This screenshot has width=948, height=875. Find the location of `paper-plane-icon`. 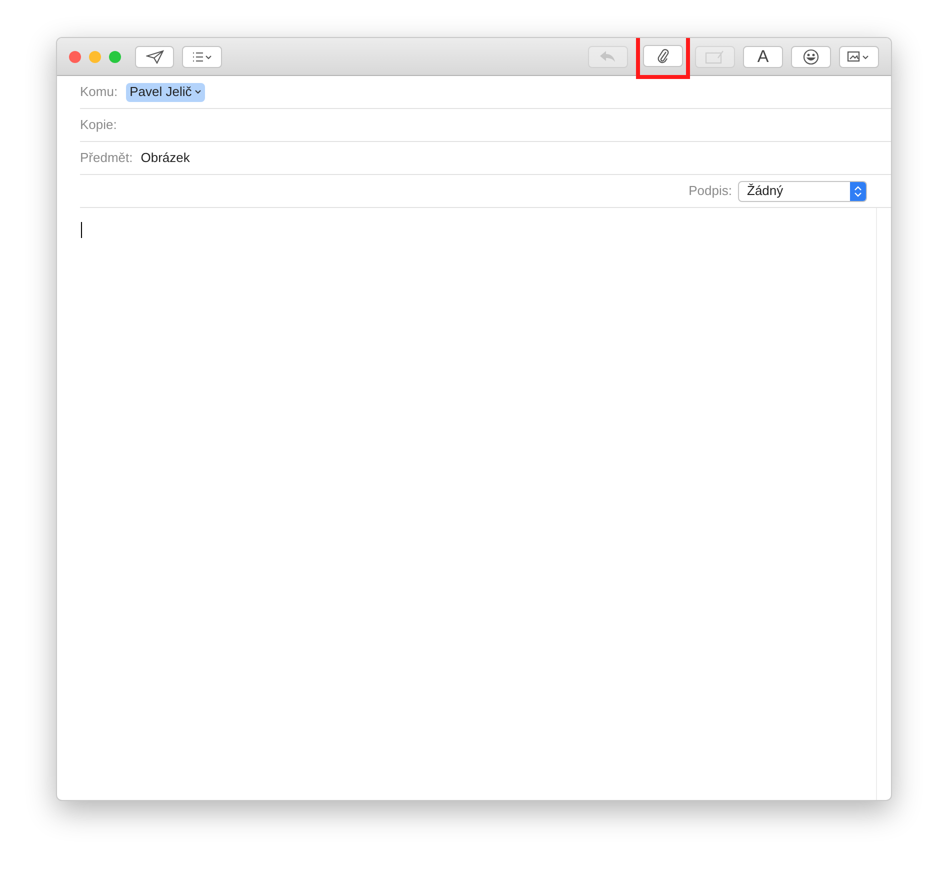

paper-plane-icon is located at coordinates (155, 57).